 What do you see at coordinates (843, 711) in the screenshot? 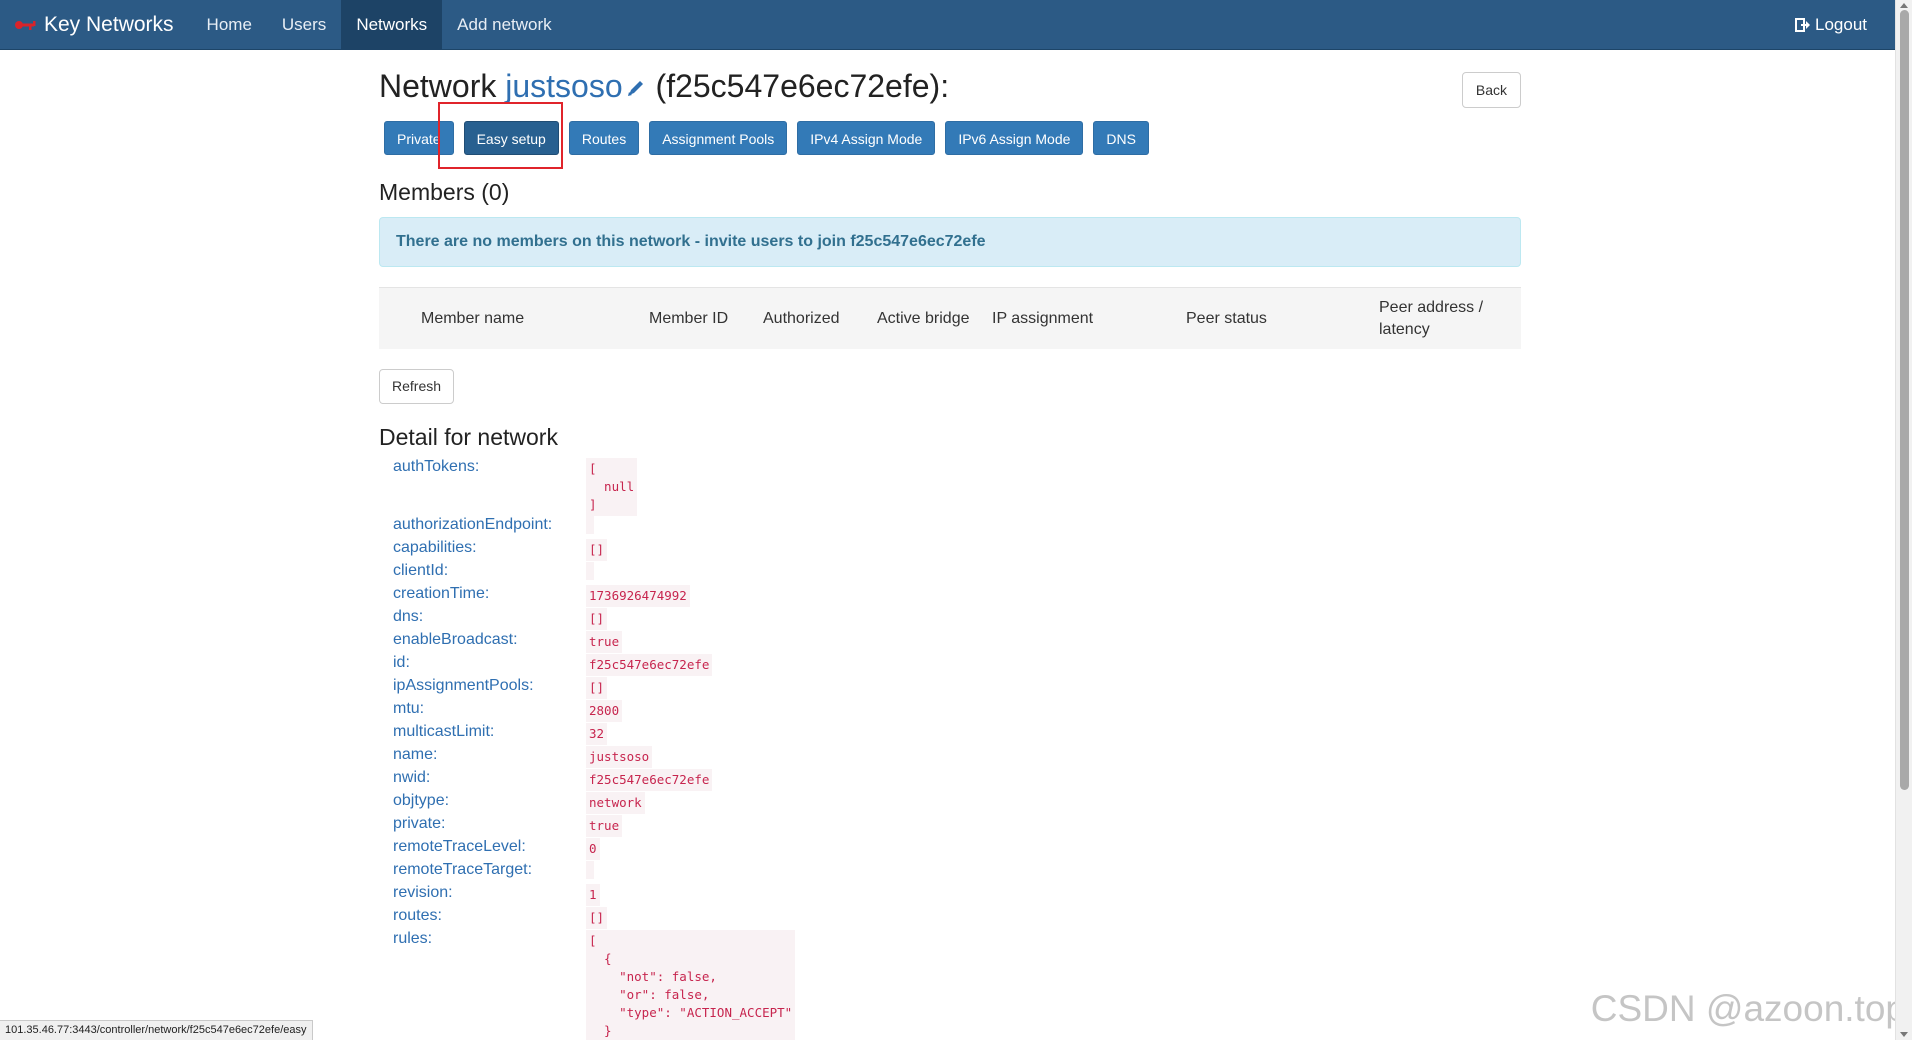
I see `detail-row: mtu: 2800` at bounding box center [843, 711].